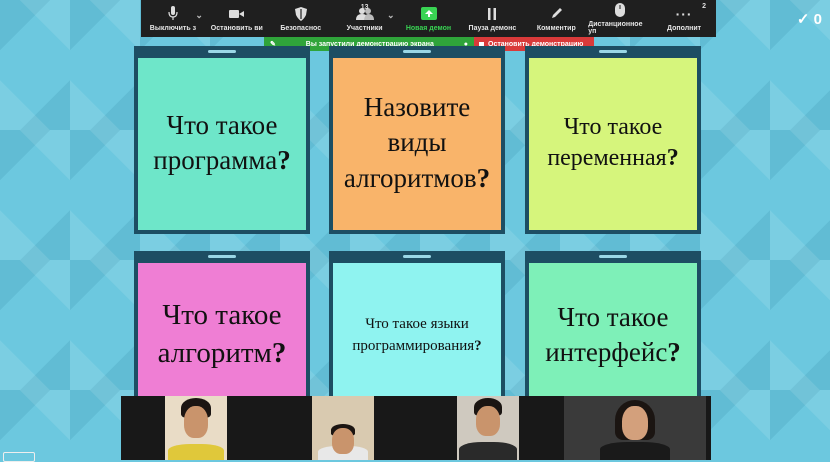 This screenshot has height=462, width=830. I want to click on question-card-algorithm: Что такое алгоритм?, so click(222, 332).